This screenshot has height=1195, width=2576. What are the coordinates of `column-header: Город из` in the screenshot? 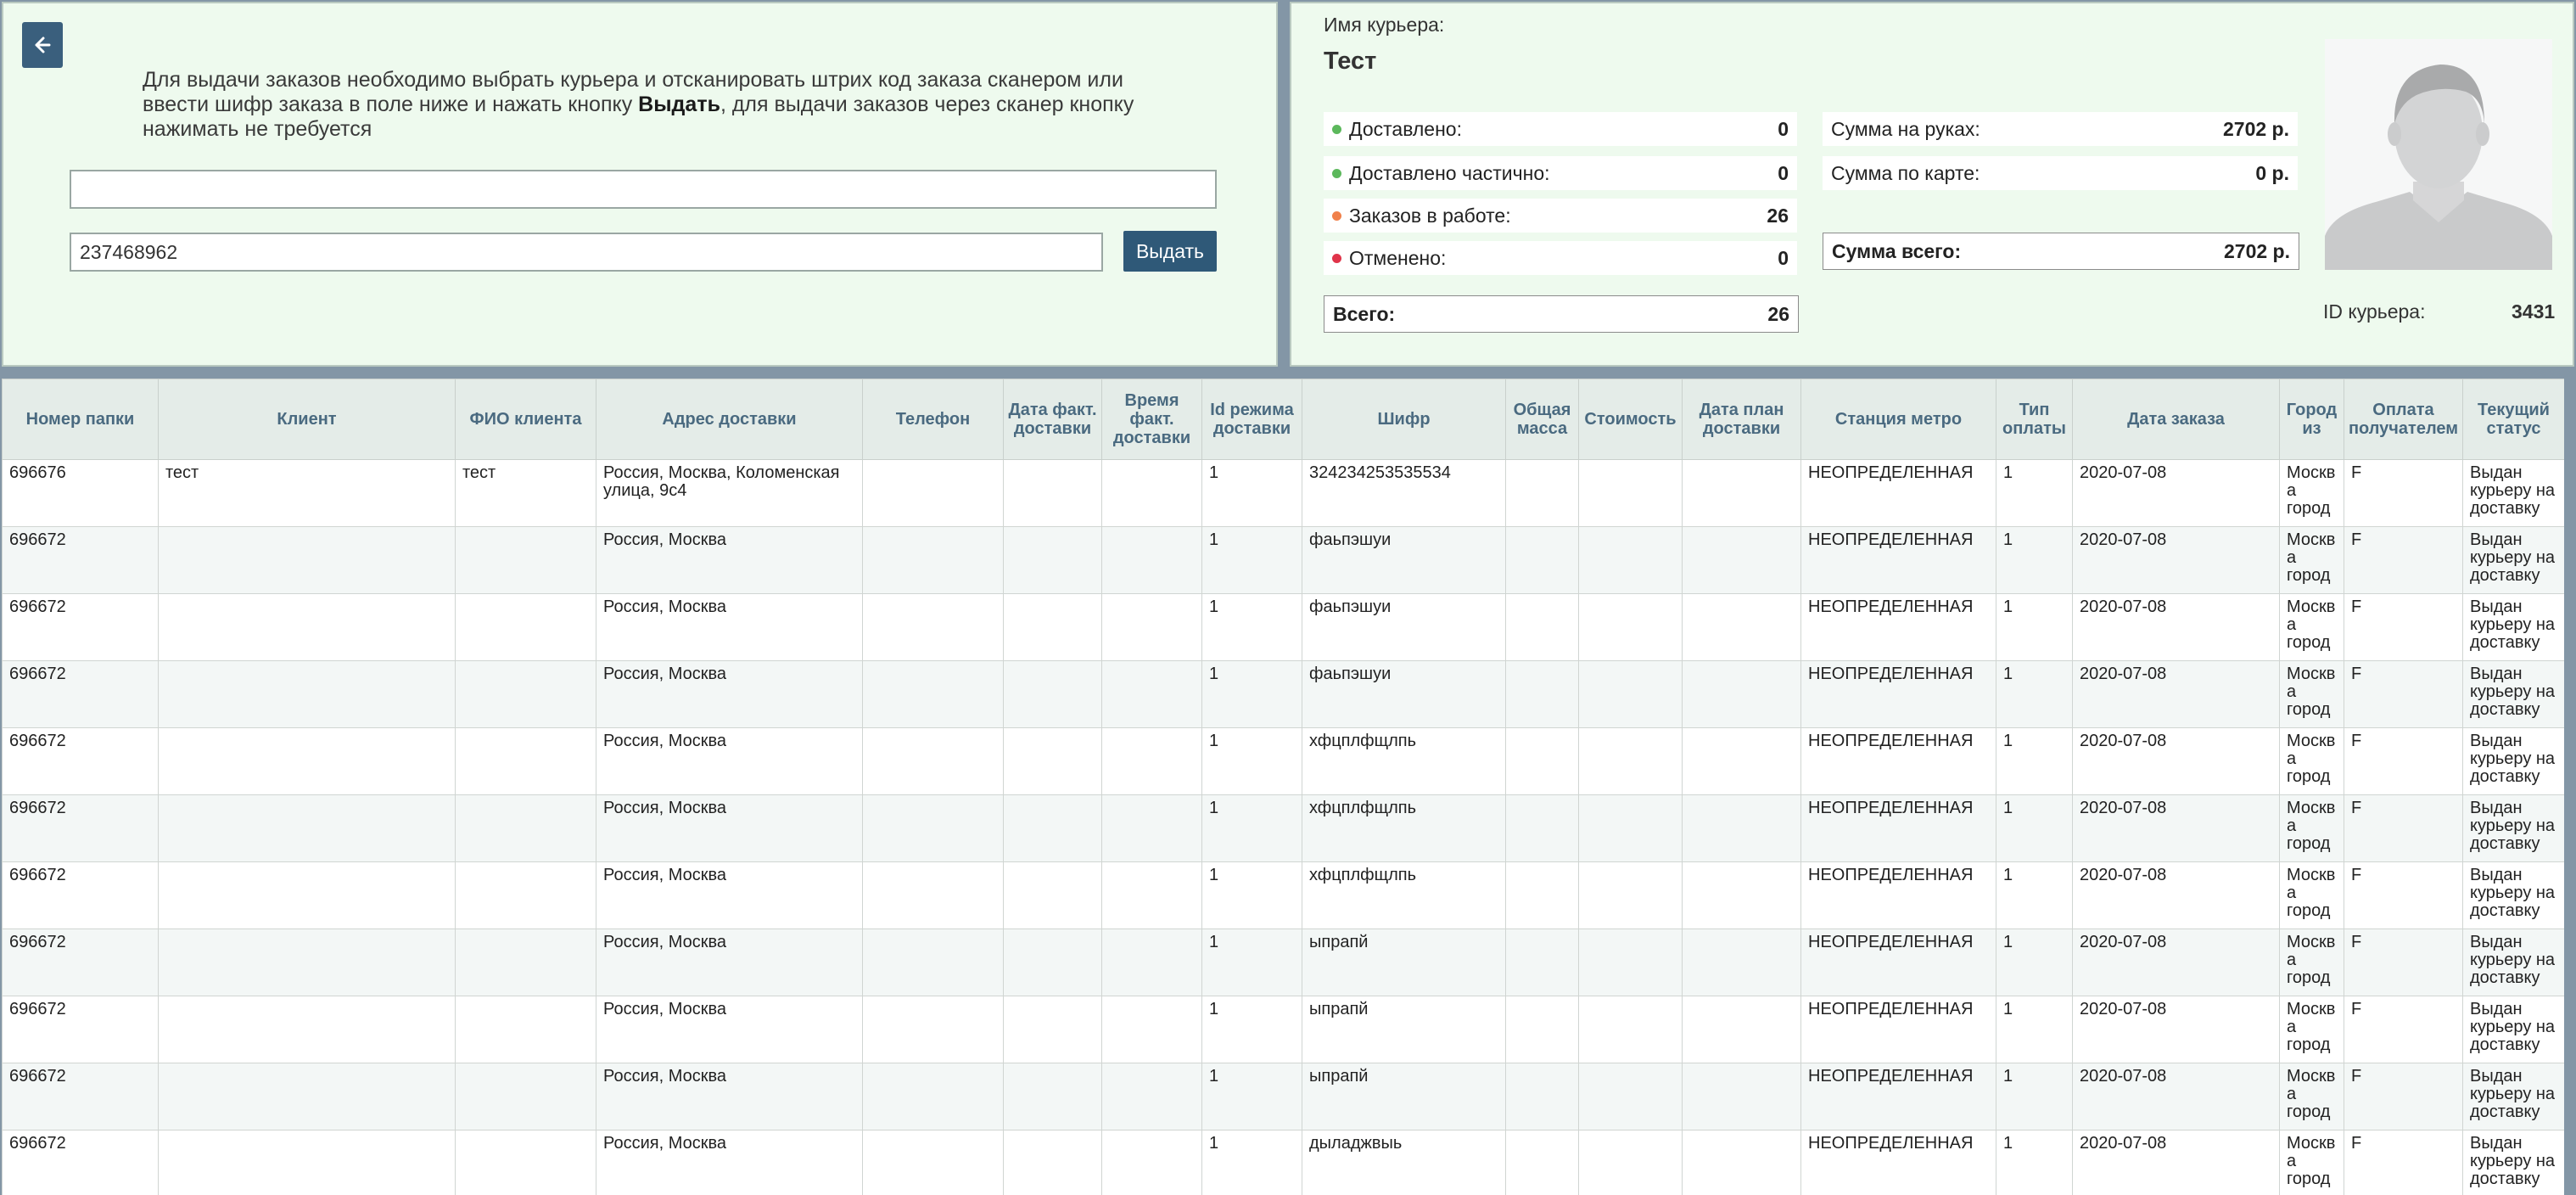 It's located at (2312, 419).